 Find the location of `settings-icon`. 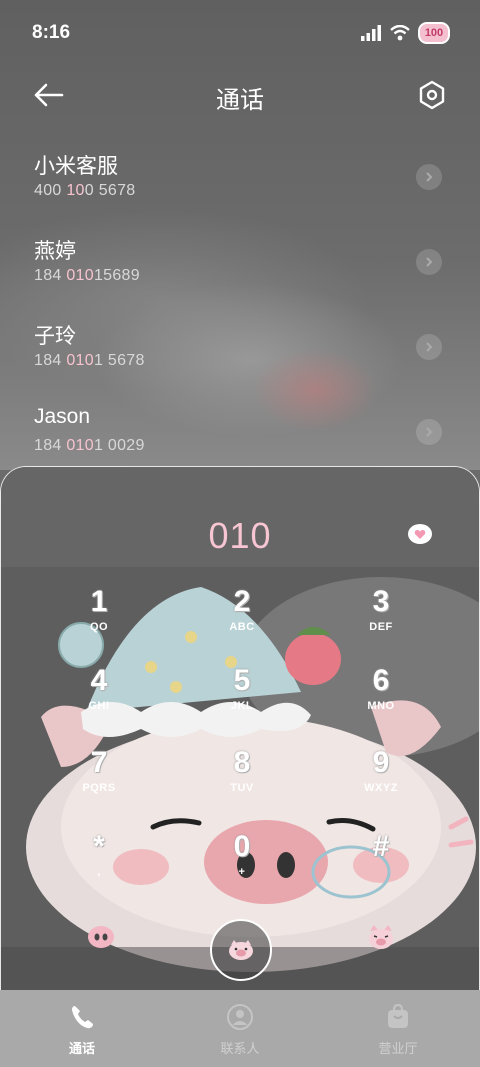

settings-icon is located at coordinates (432, 95).